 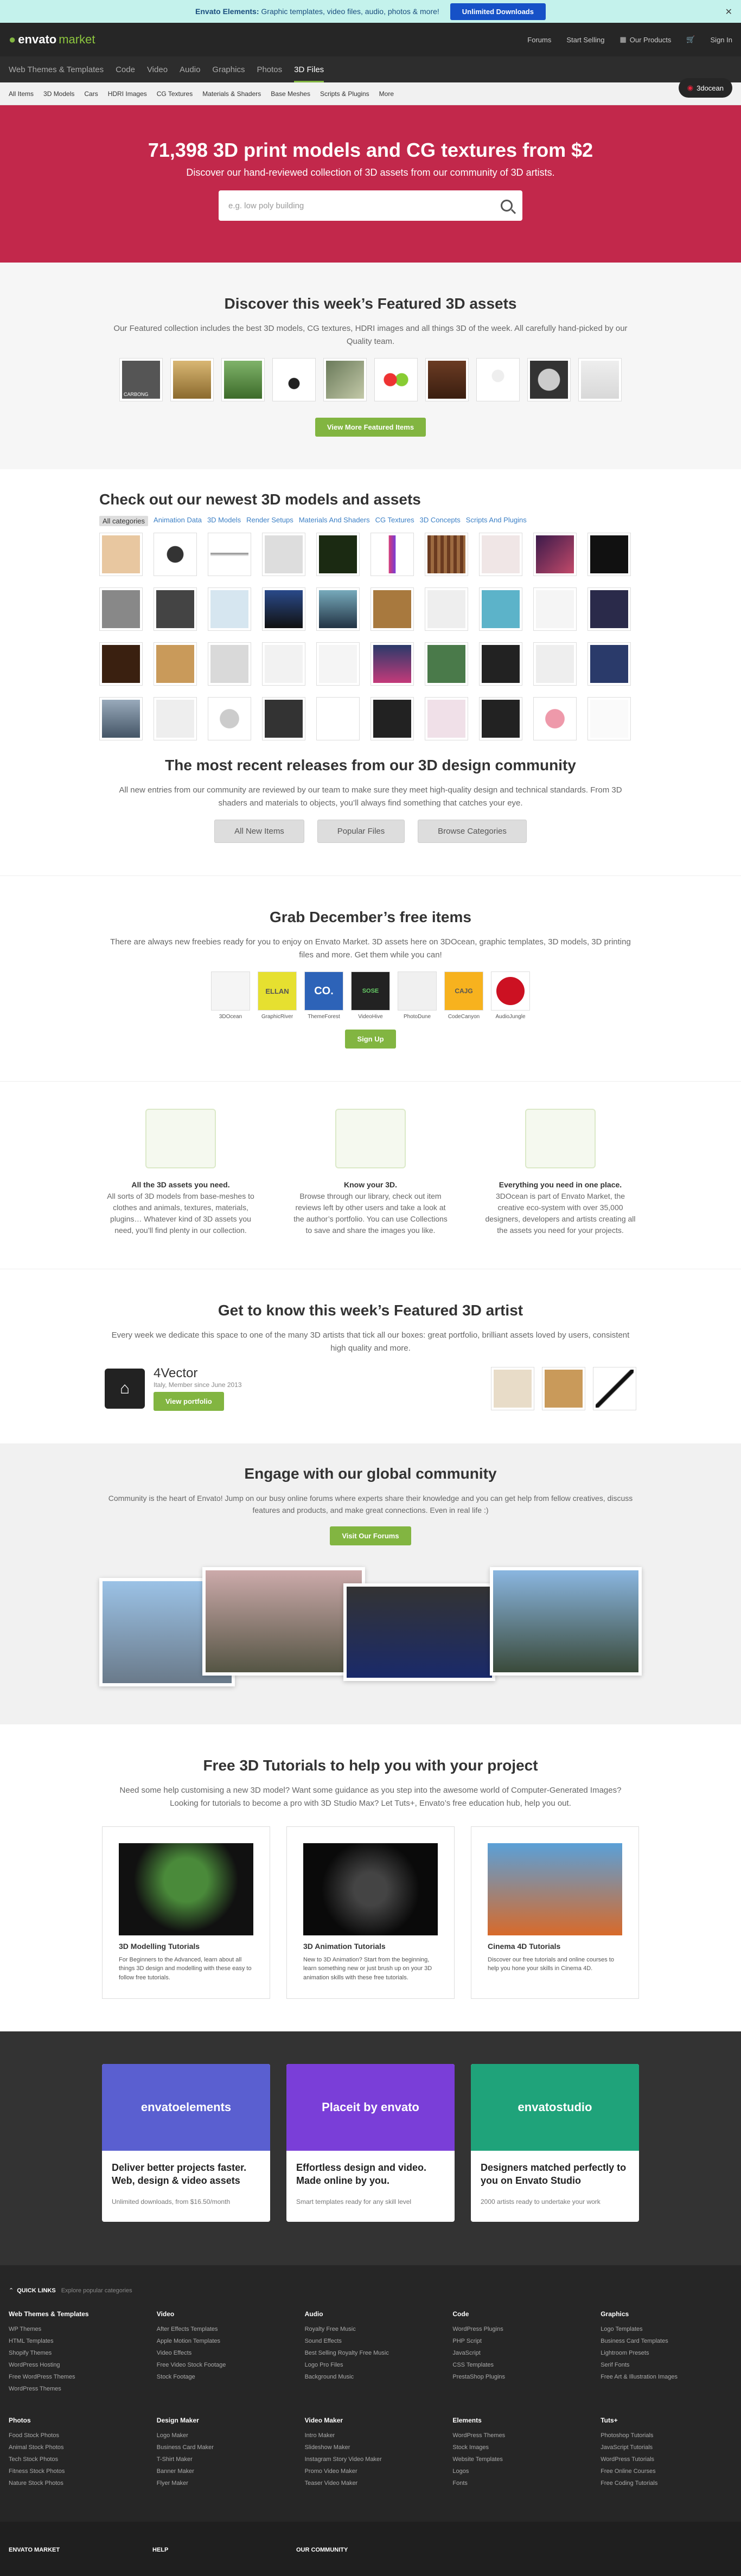 What do you see at coordinates (335, 521) in the screenshot?
I see `filter-materials: Materials And Shaders` at bounding box center [335, 521].